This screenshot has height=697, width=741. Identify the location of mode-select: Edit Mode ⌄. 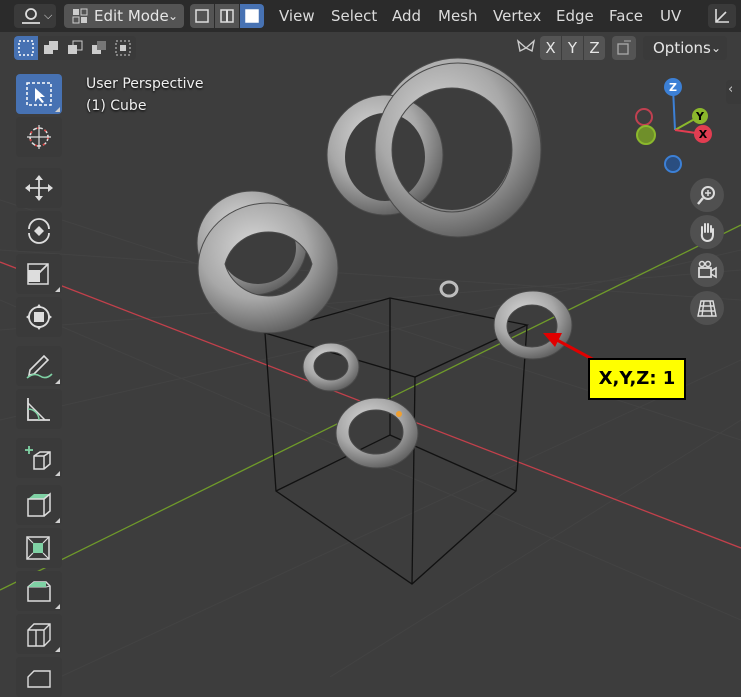
(124, 16).